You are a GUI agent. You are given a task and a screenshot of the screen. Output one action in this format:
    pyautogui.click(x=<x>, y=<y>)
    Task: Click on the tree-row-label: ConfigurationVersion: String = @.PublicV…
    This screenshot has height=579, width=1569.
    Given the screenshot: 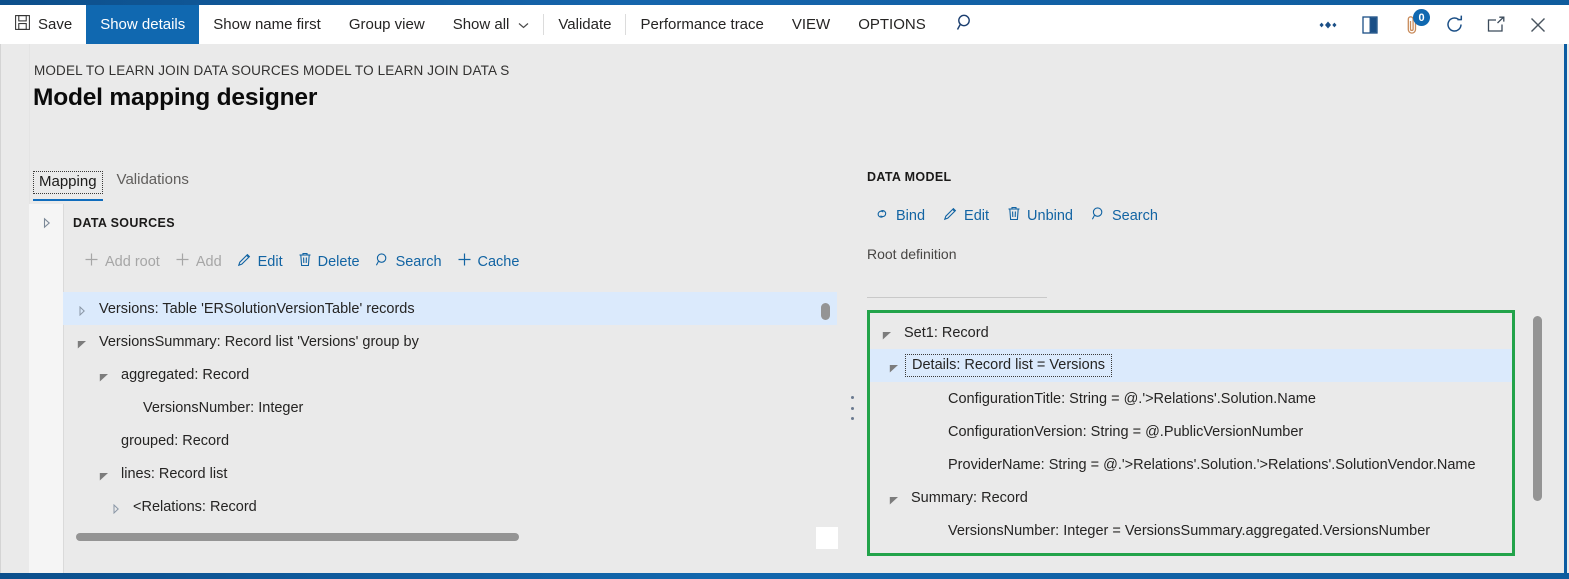 What is the action you would take?
    pyautogui.click(x=1126, y=431)
    